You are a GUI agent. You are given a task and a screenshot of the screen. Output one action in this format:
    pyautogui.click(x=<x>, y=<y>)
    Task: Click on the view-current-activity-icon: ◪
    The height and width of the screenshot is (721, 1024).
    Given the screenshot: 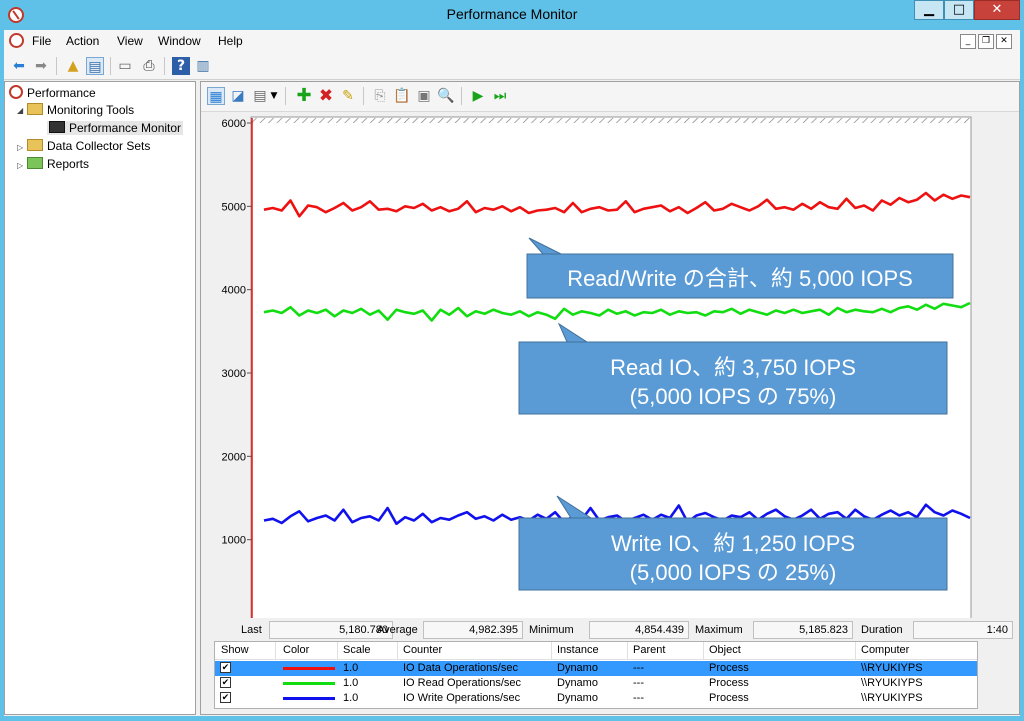 What is the action you would take?
    pyautogui.click(x=238, y=96)
    